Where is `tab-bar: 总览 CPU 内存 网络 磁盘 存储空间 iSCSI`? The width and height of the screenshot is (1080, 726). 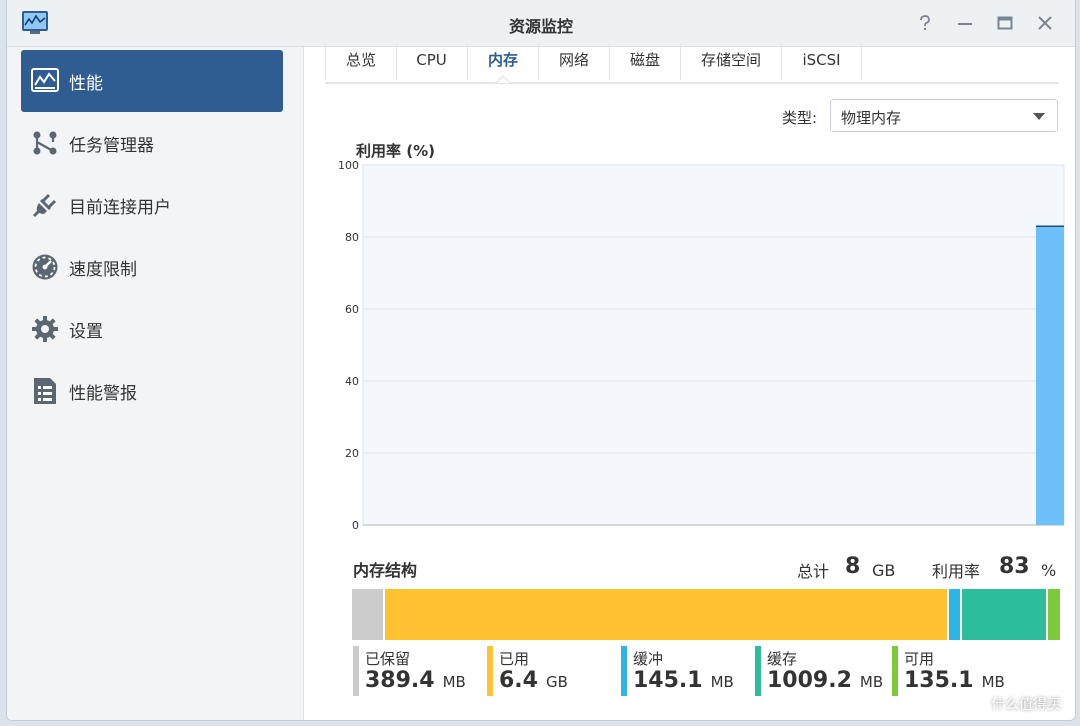 tab-bar: 总览 CPU 内存 网络 磁盘 存储空间 iSCSI is located at coordinates (692, 64).